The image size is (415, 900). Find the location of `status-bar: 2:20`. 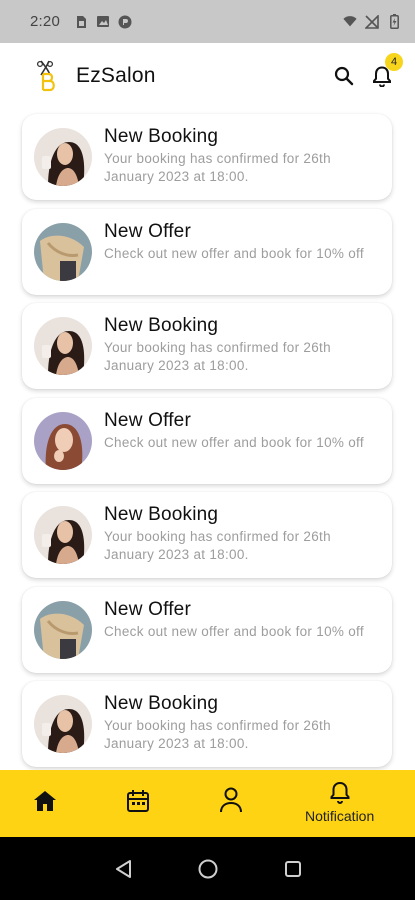

status-bar: 2:20 is located at coordinates (207, 21).